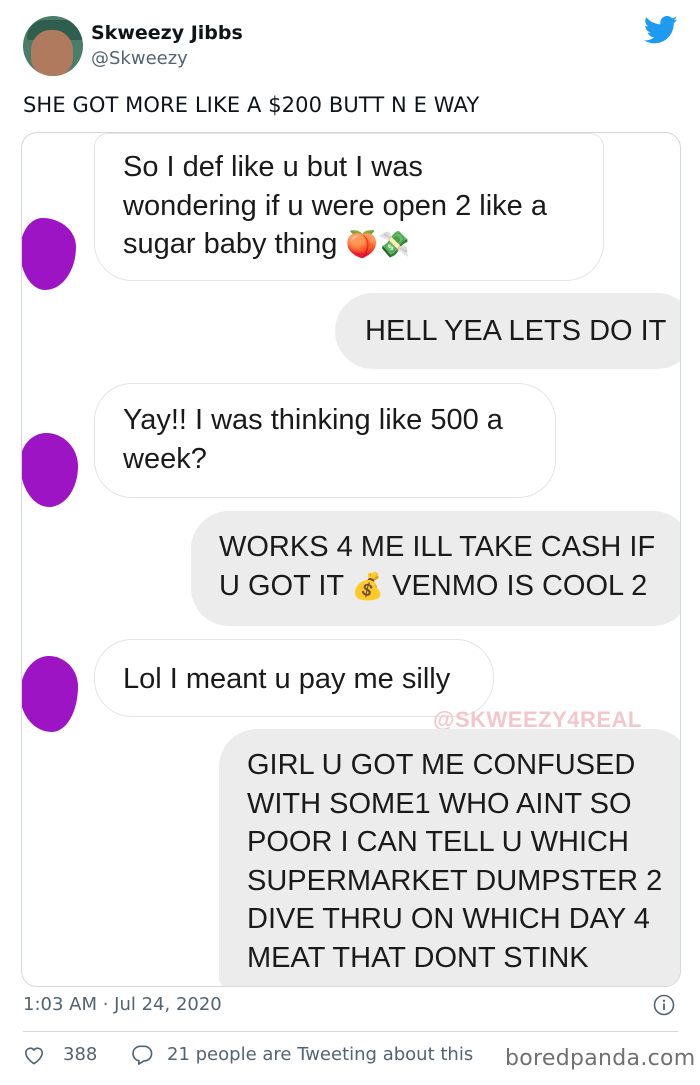  What do you see at coordinates (320, 1054) in the screenshot?
I see `conversation-text: 21 people are Tweeting about this` at bounding box center [320, 1054].